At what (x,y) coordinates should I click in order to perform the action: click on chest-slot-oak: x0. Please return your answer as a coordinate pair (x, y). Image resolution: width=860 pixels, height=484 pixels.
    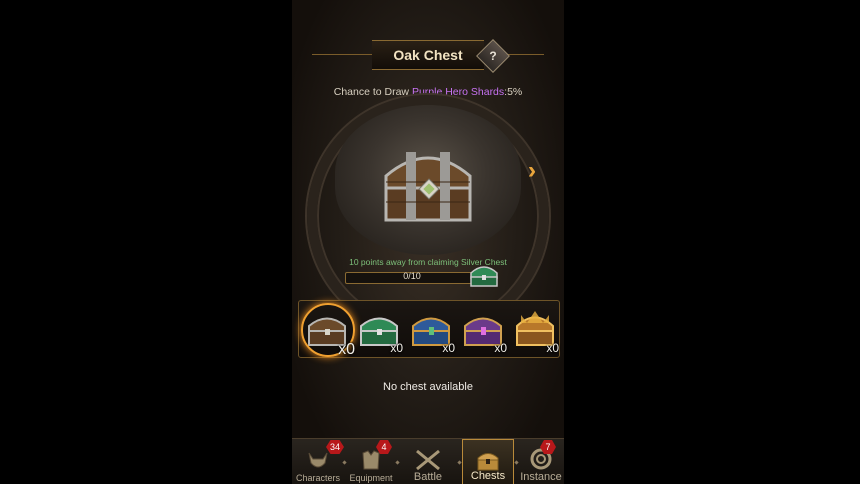
    Looking at the image, I should click on (328, 330).